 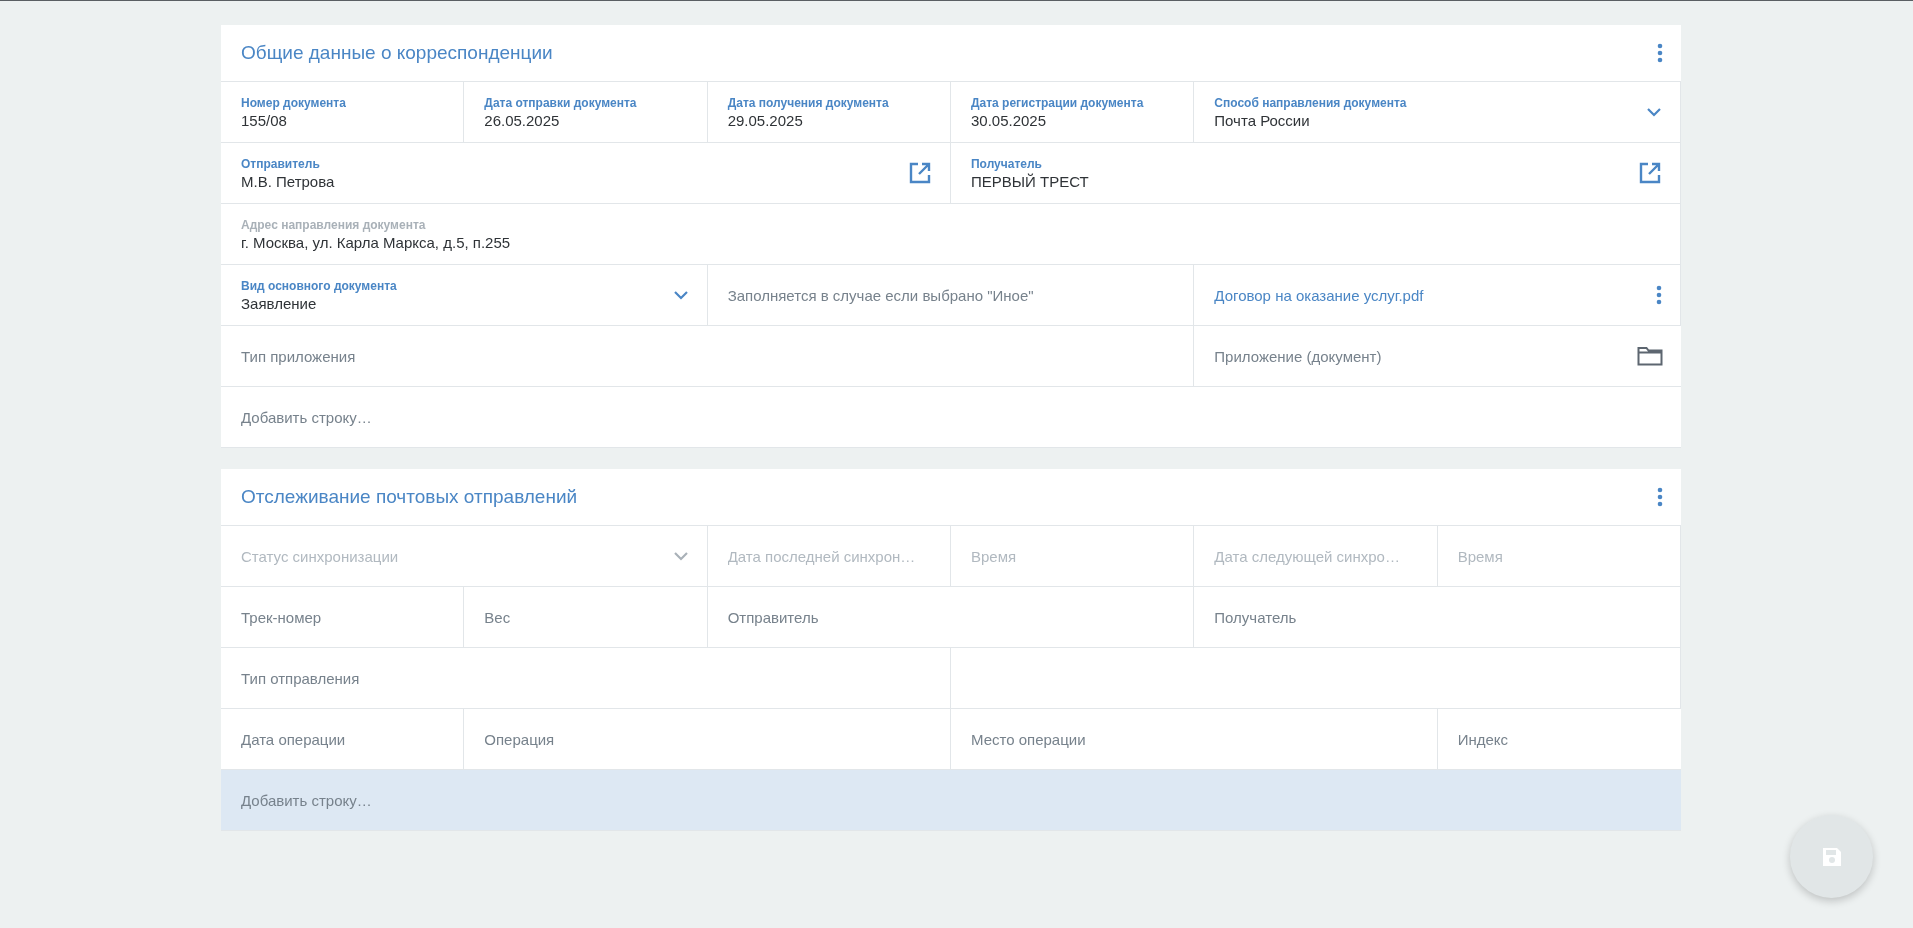 What do you see at coordinates (281, 163) in the screenshot?
I see `field-label: Отправитель` at bounding box center [281, 163].